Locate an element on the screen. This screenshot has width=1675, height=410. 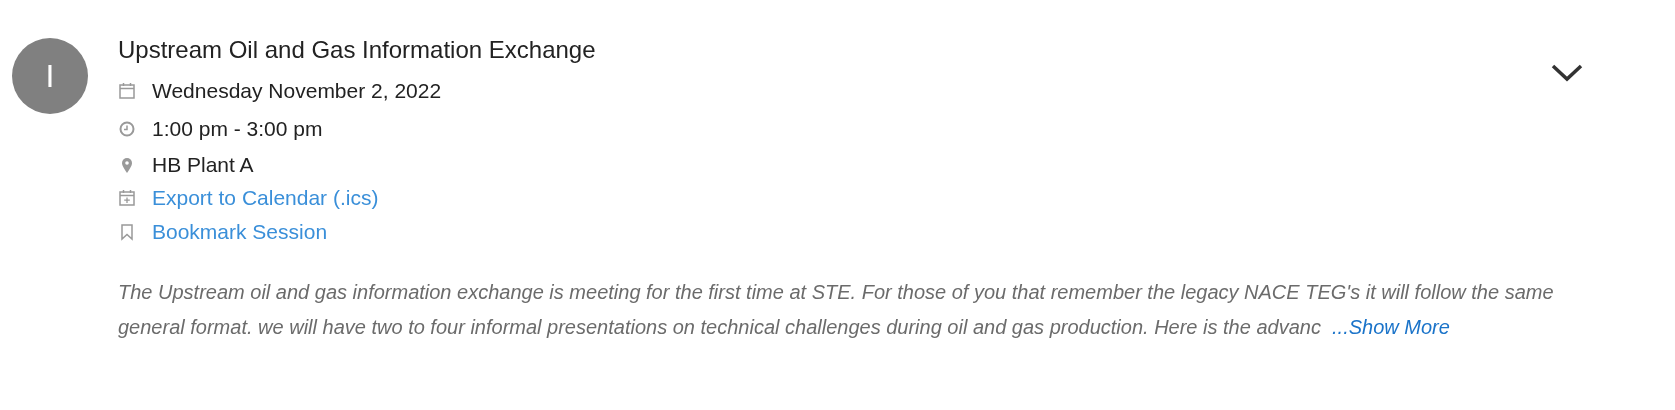
clock-icon is located at coordinates (127, 129).